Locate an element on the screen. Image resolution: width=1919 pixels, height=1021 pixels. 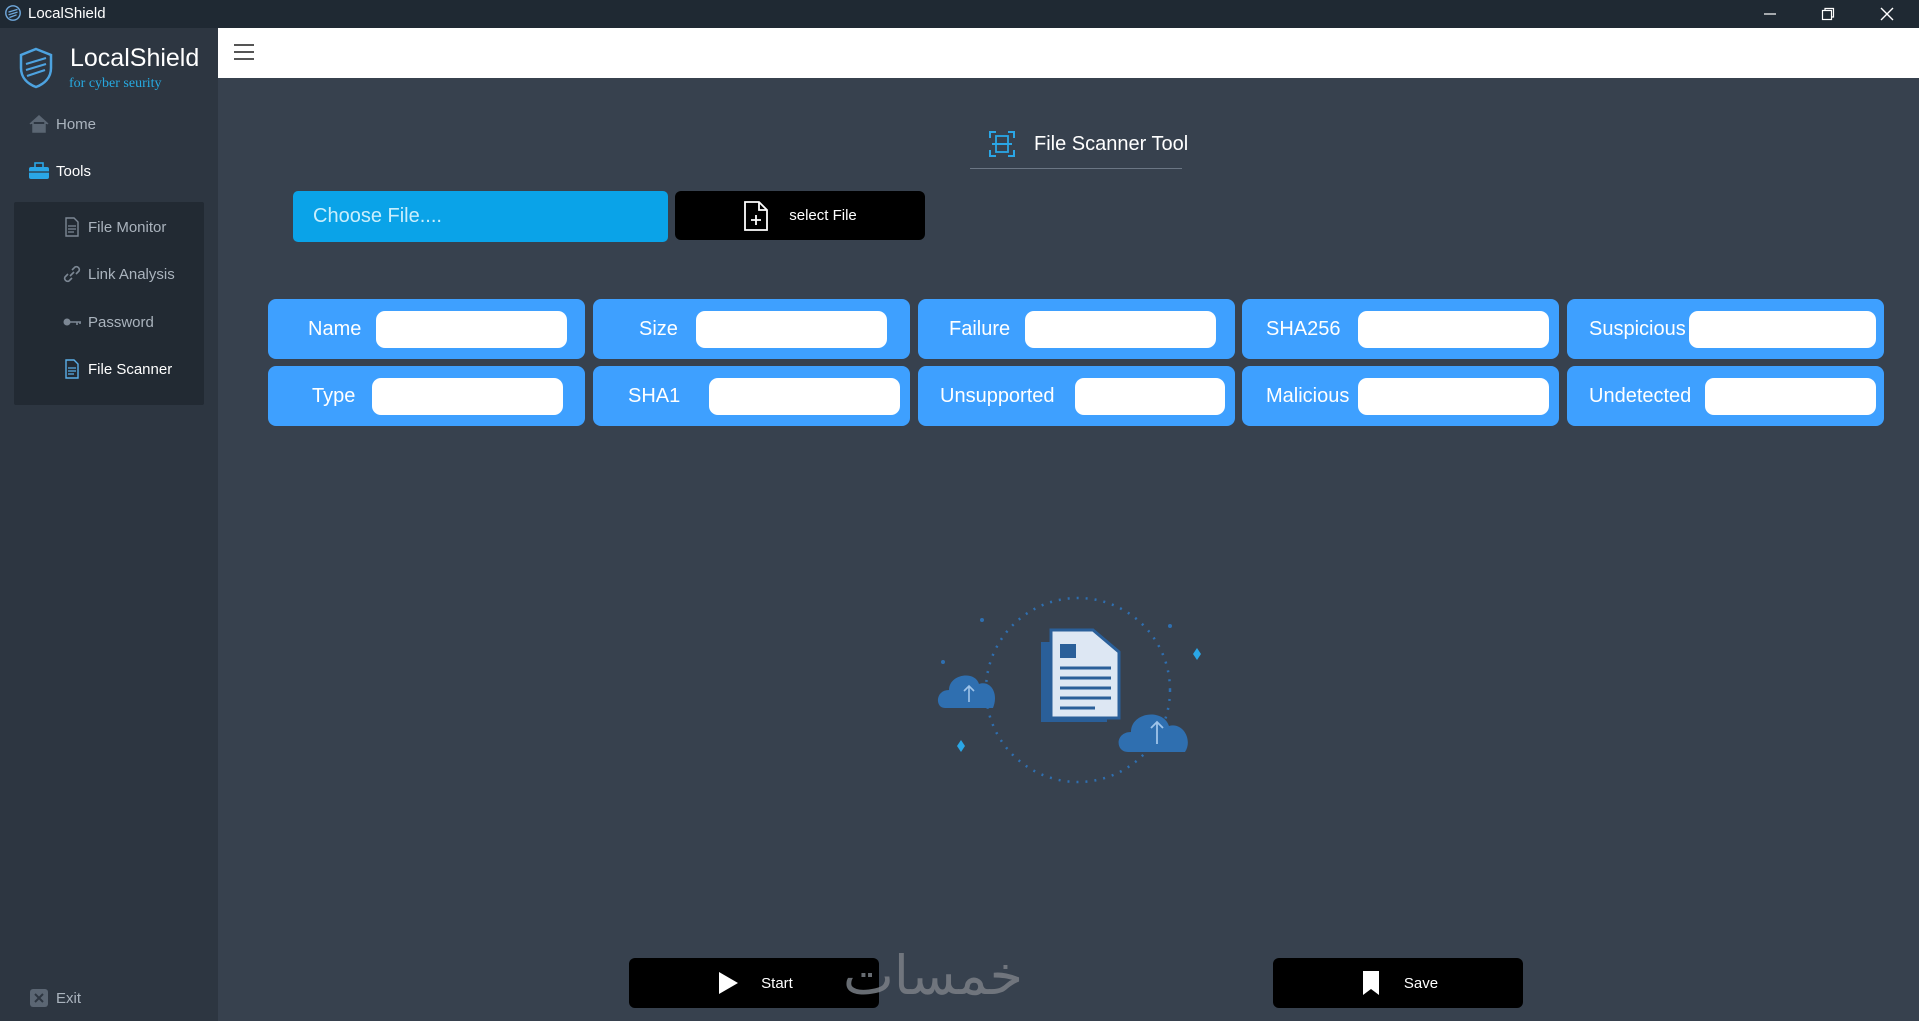
sidebar-item-file-scanner: File Scanner is located at coordinates (117, 369).